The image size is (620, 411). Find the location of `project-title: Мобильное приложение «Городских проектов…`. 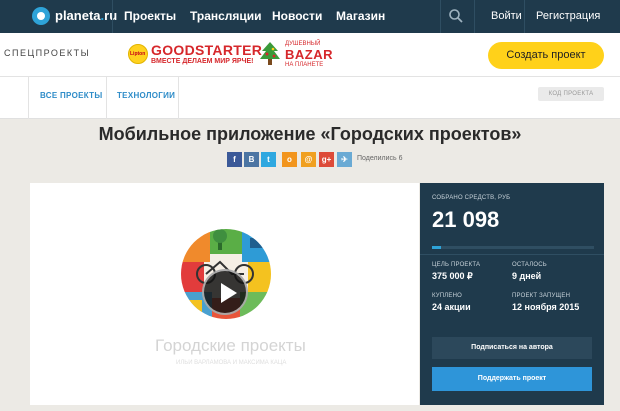

project-title: Мобильное приложение «Городских проектов… is located at coordinates (310, 134).